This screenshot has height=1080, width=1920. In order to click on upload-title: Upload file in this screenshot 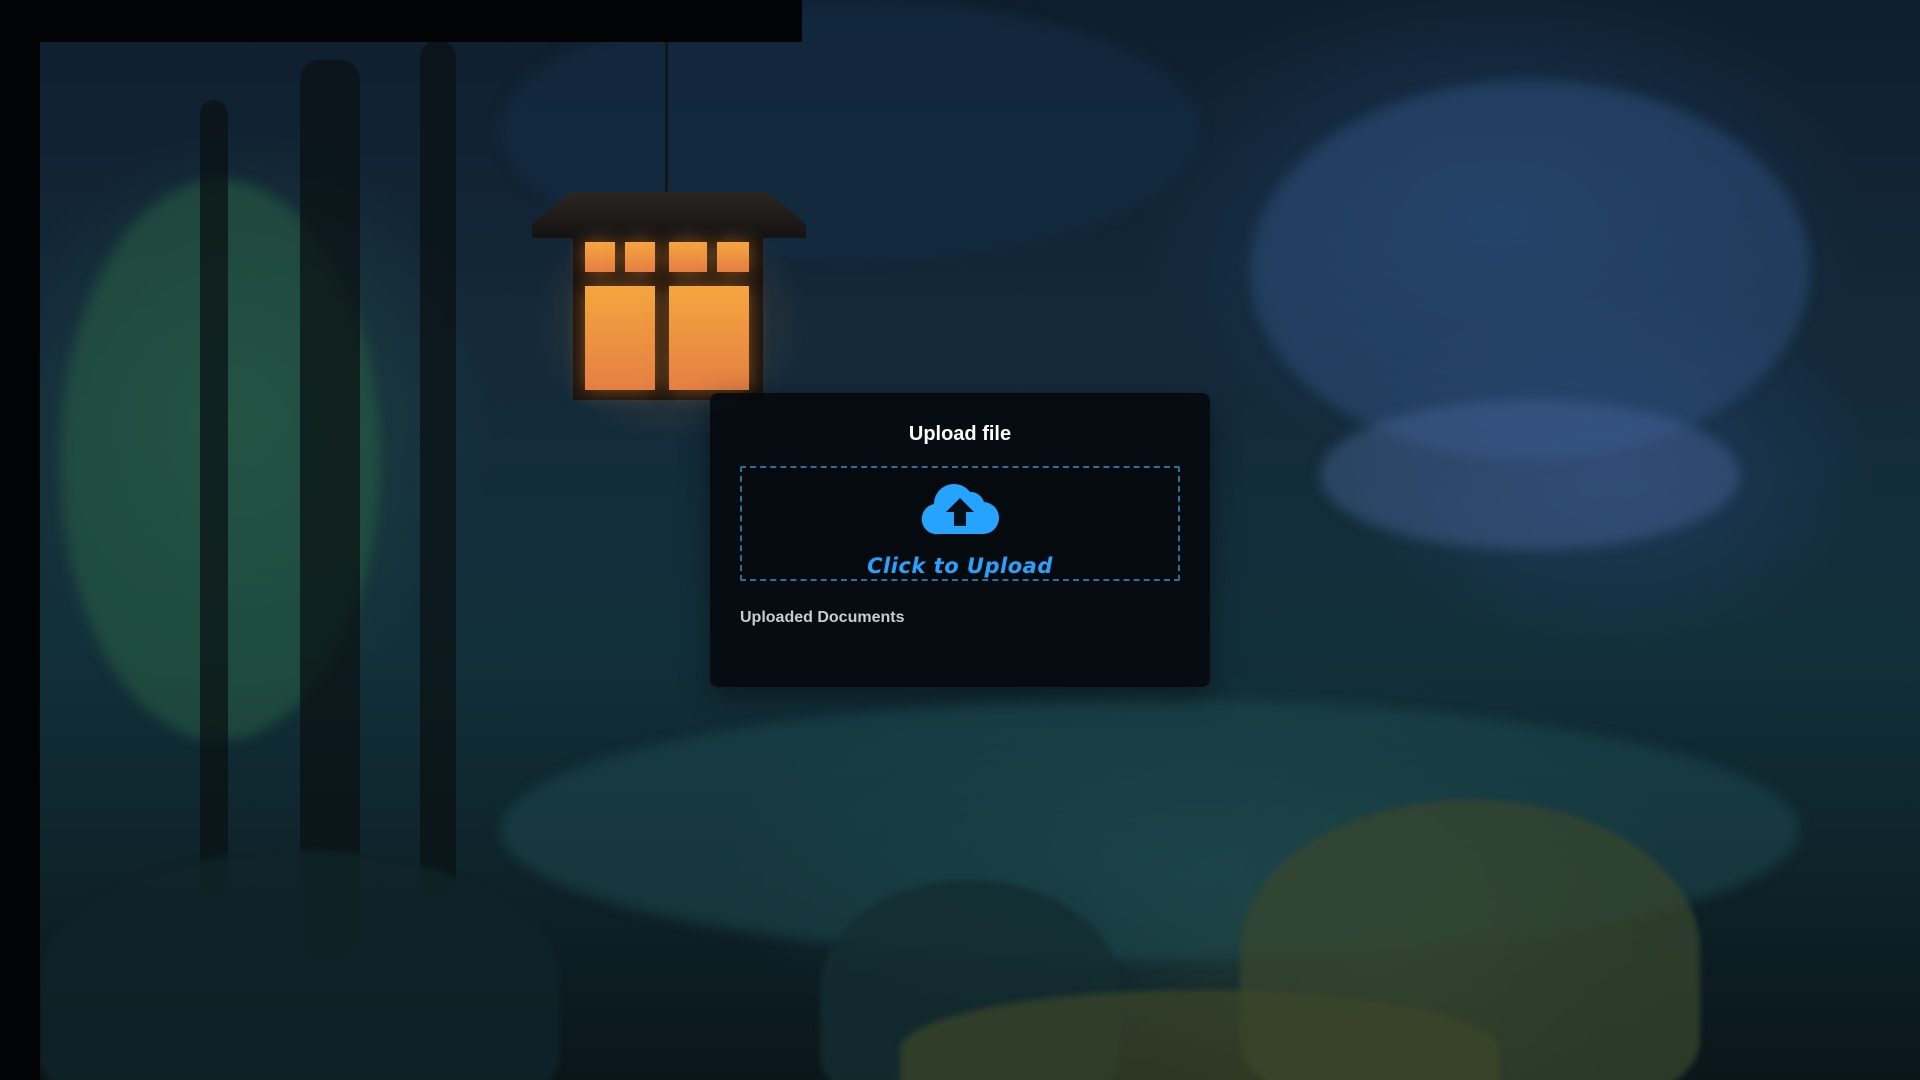, I will do `click(960, 434)`.